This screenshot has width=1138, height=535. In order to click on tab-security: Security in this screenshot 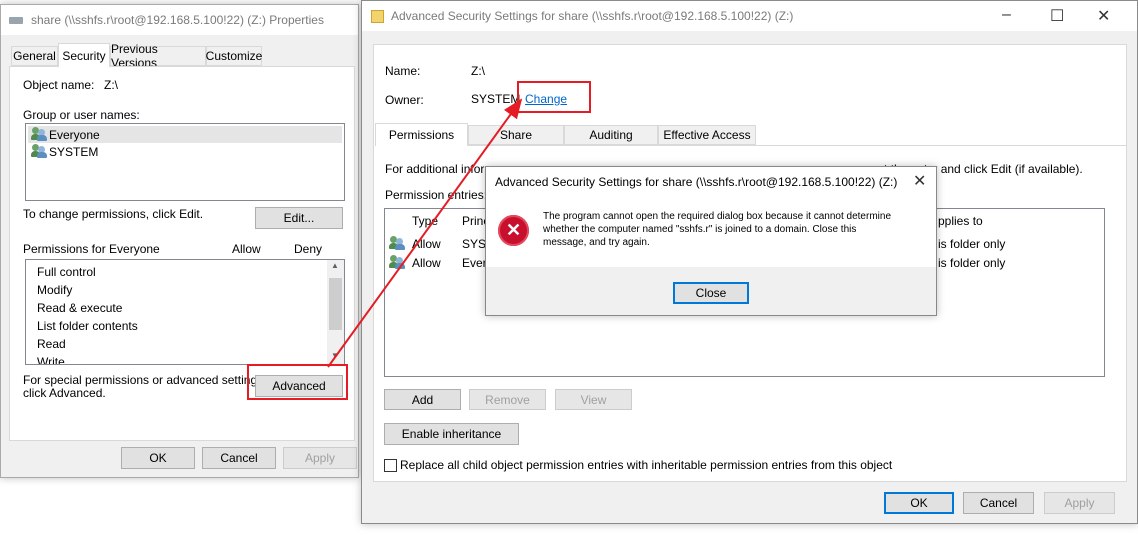, I will do `click(84, 55)`.